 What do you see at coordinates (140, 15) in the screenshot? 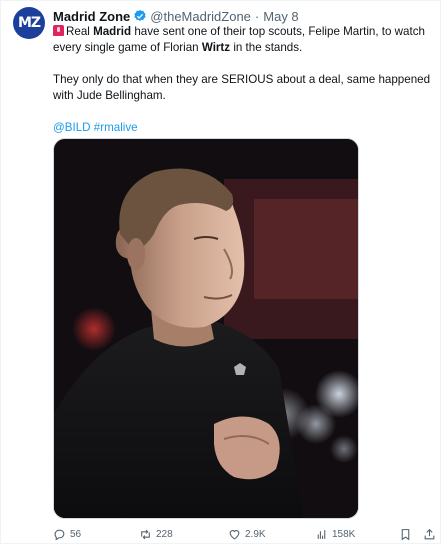
I see `verified-badge-icon` at bounding box center [140, 15].